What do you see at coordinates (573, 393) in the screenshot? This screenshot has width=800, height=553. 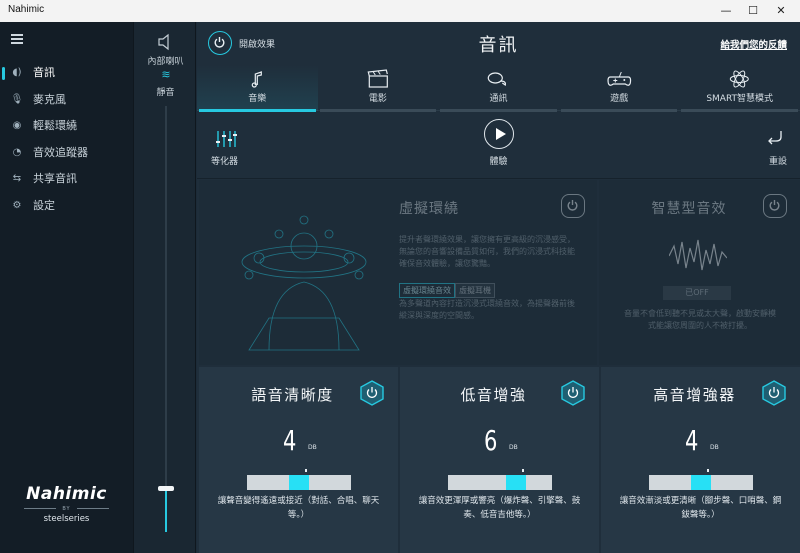 I see `bass-boost-power-button` at bounding box center [573, 393].